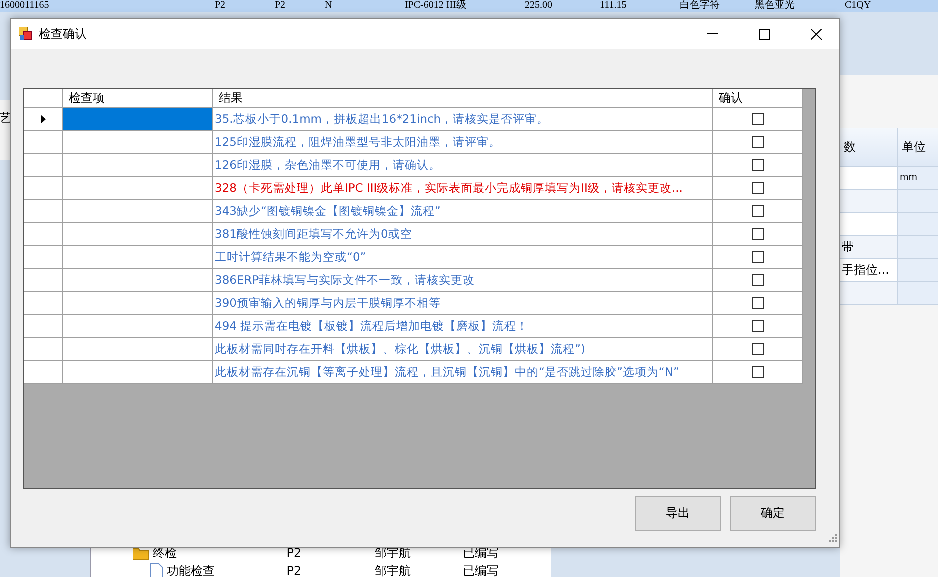 The width and height of the screenshot is (938, 577). I want to click on tree-item: 终检, so click(165, 553).